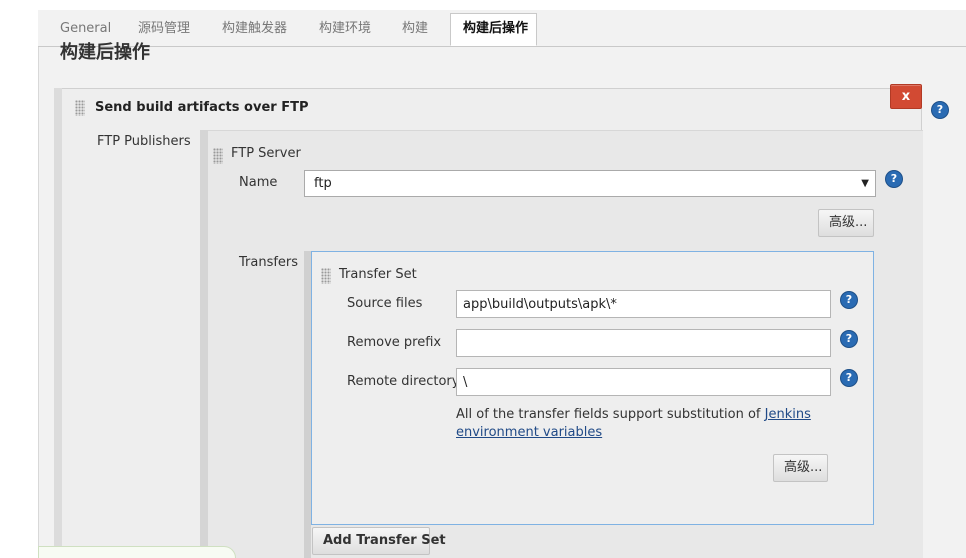  Describe the element at coordinates (269, 262) in the screenshot. I see `transfers-label: Transfers` at that location.